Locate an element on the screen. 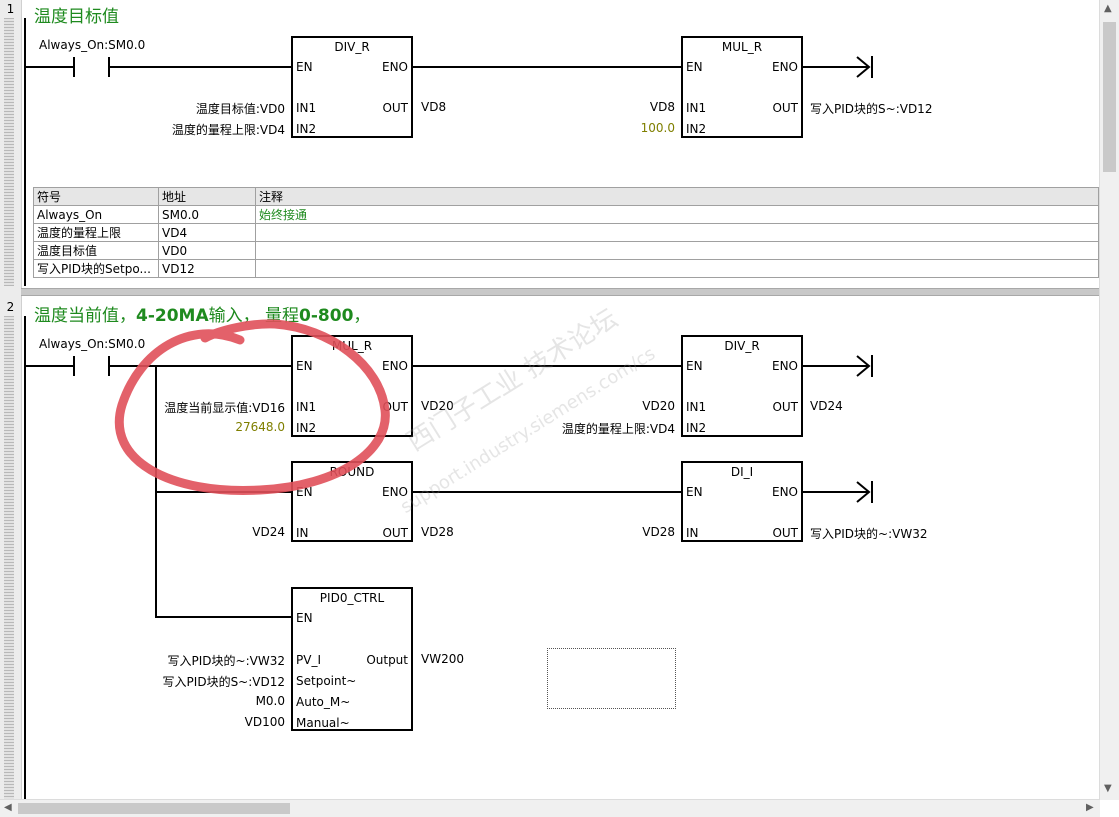 The image size is (1119, 817). selection-cursor is located at coordinates (611, 678).